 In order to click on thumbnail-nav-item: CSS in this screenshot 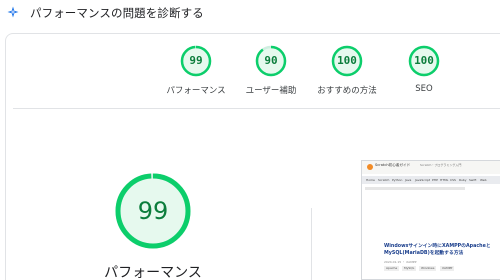, I will do `click(453, 179)`.